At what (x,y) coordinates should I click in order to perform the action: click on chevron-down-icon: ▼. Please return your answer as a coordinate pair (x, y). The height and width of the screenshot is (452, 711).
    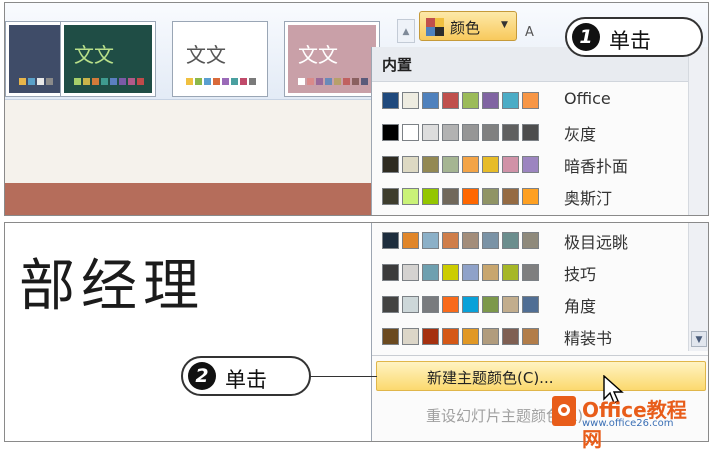
    Looking at the image, I should click on (504, 25).